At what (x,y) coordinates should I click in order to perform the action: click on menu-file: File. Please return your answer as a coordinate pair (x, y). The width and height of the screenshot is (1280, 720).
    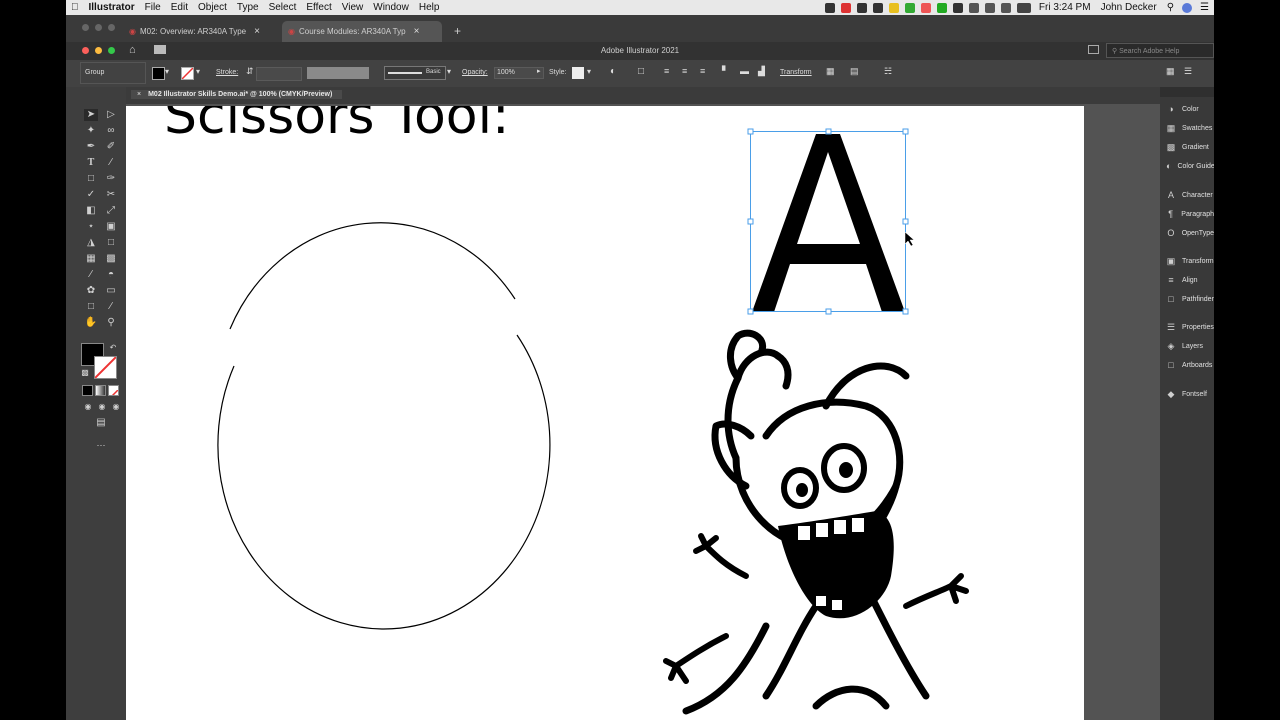
    Looking at the image, I should click on (153, 7).